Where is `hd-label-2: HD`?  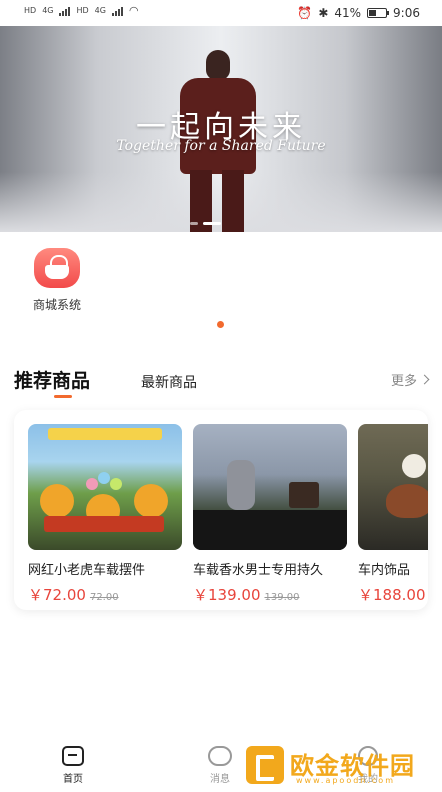
hd-label-2: HD is located at coordinates (82, 10).